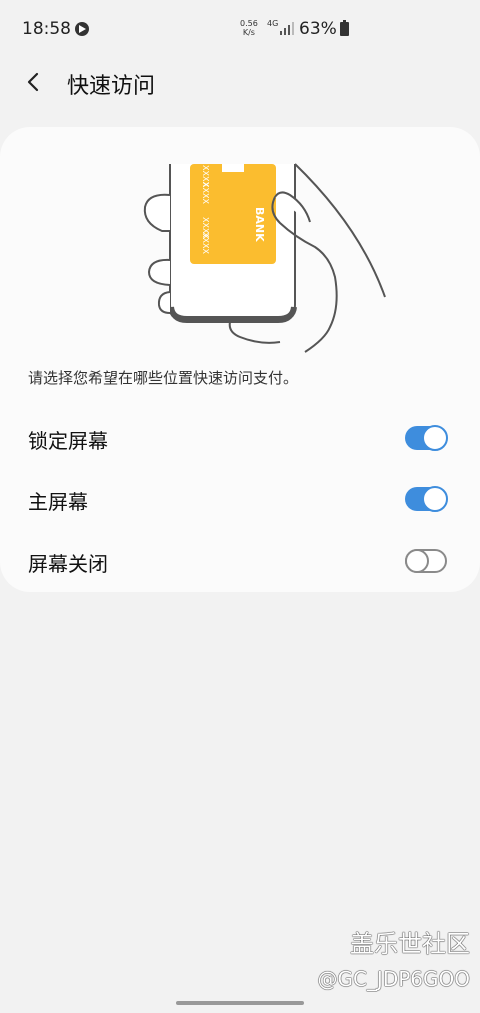 This screenshot has height=1013, width=480. I want to click on chevron-left-icon, so click(33, 82).